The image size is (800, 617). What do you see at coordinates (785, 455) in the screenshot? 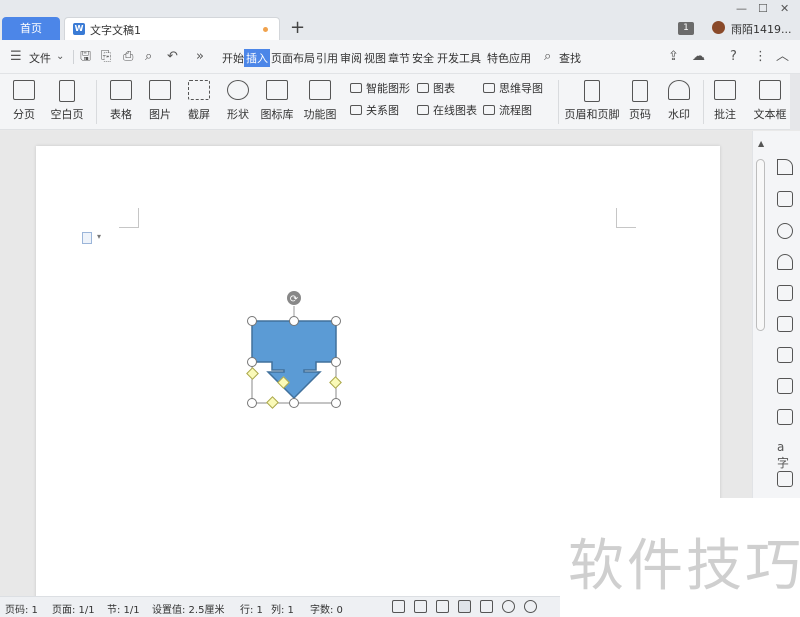
I see `translate-icon: a字` at bounding box center [785, 455].